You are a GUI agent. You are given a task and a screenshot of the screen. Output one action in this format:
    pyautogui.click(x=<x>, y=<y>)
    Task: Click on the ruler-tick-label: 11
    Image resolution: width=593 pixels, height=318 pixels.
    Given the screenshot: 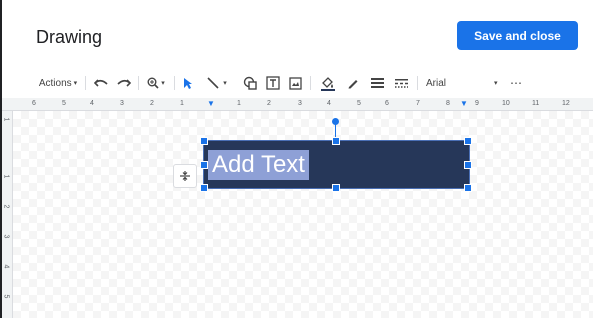 What is the action you would take?
    pyautogui.click(x=536, y=103)
    